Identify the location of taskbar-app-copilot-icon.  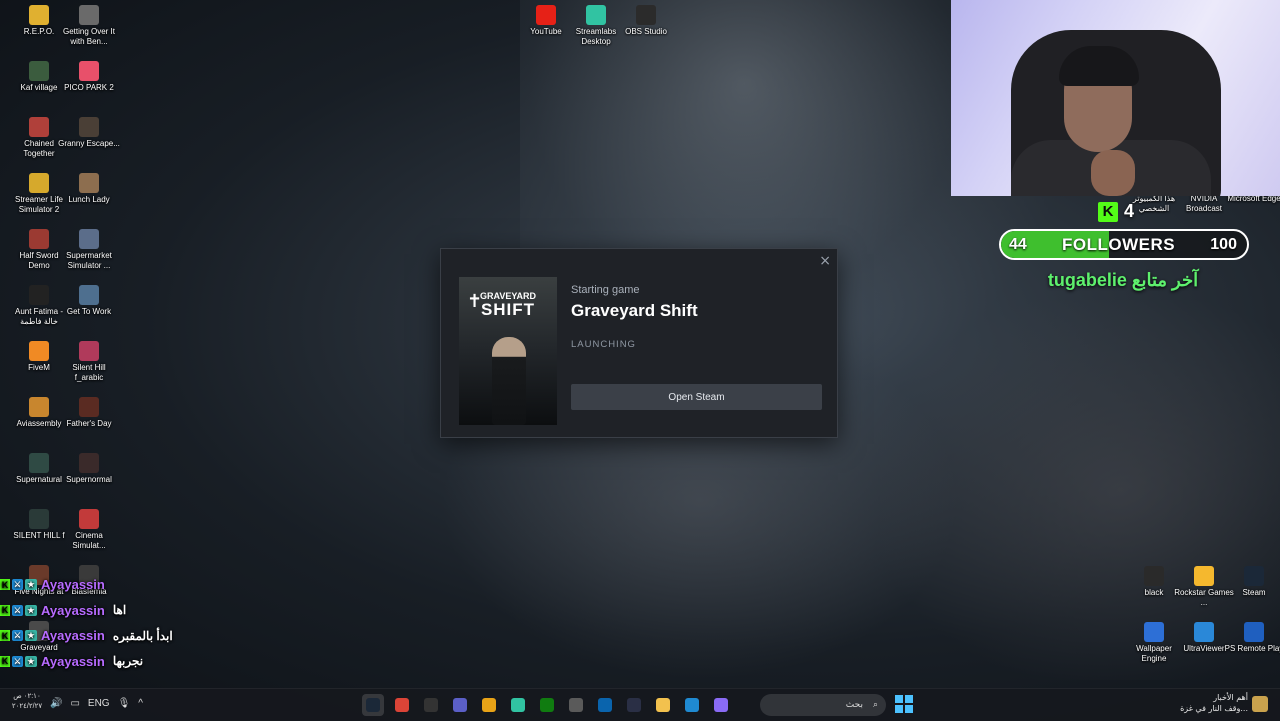
(721, 705).